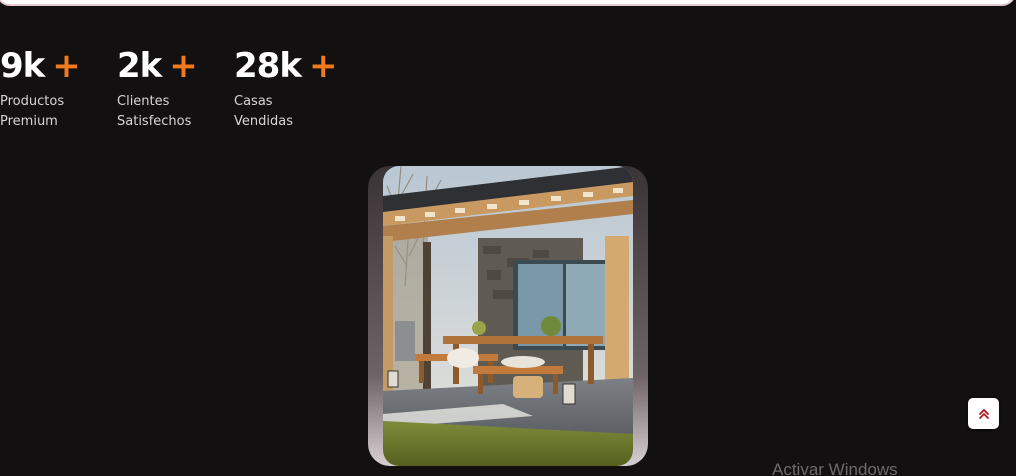 The width and height of the screenshot is (1016, 476). Describe the element at coordinates (263, 111) in the screenshot. I see `stat-label: Casas Vendidas` at that location.